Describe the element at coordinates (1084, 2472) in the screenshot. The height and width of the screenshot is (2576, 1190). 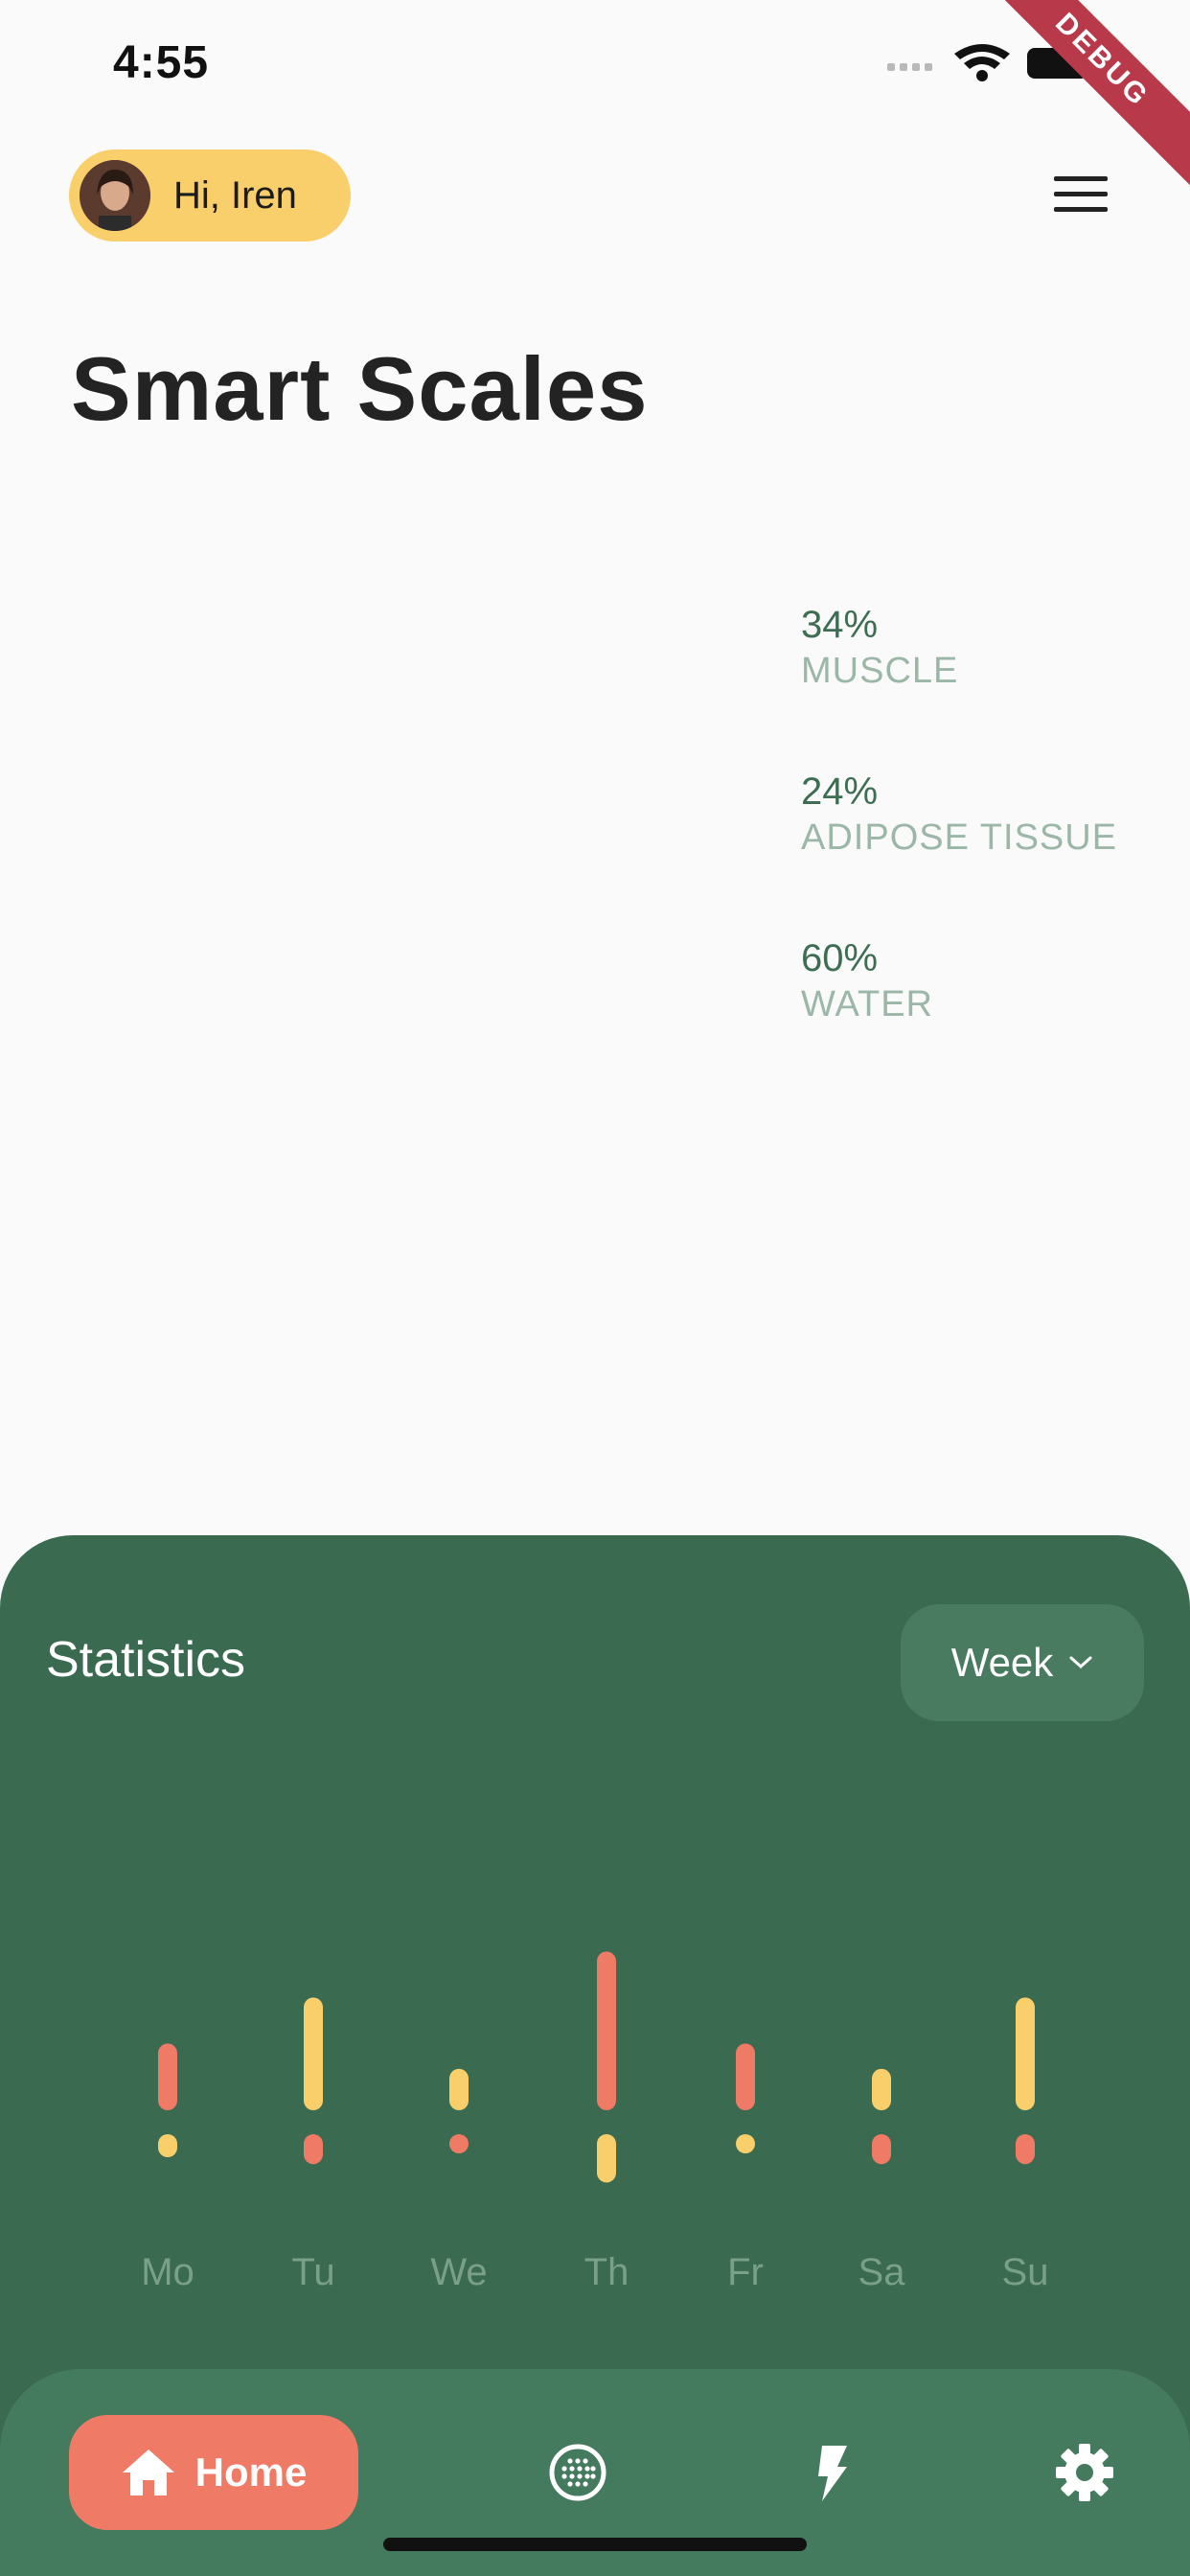
I see `gear-icon` at that location.